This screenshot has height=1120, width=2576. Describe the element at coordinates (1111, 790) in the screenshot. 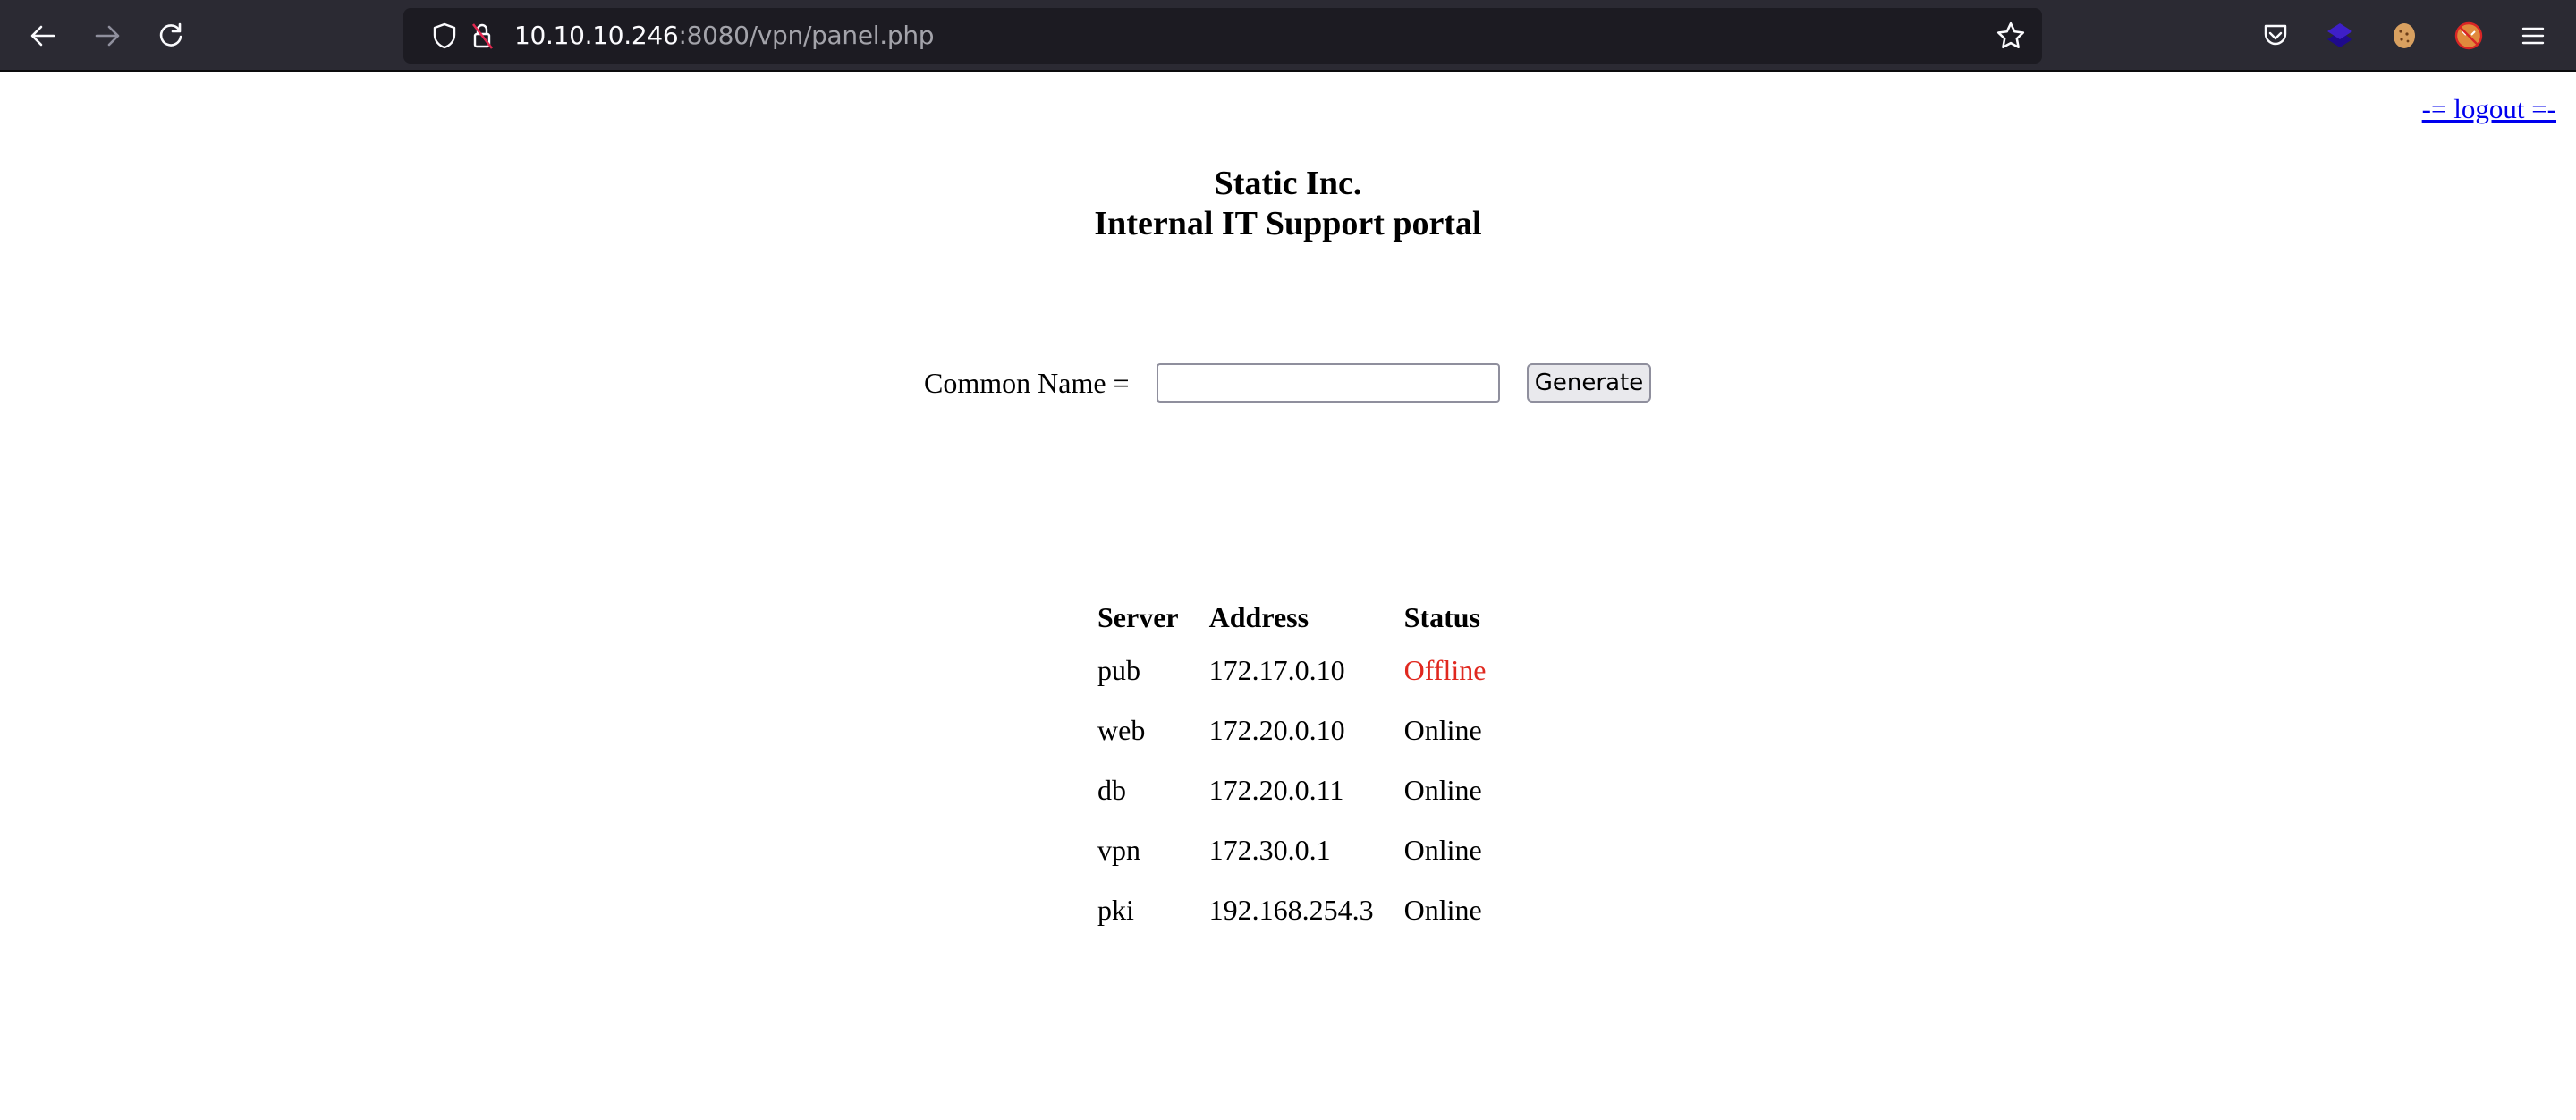

I see `server-name: db` at that location.